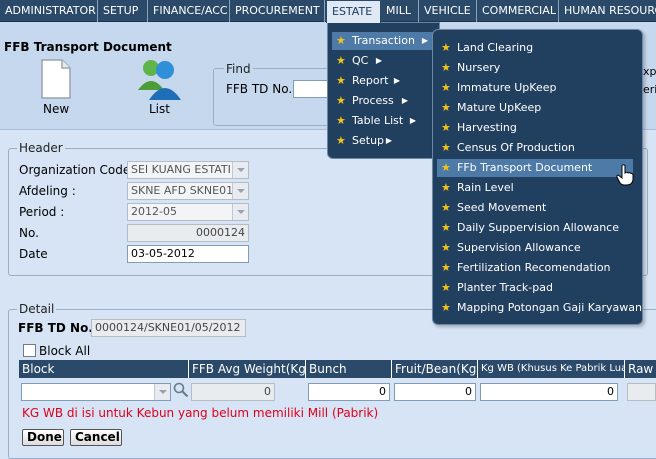 Image resolution: width=656 pixels, height=459 pixels. I want to click on fragment-eri: eri, so click(649, 89).